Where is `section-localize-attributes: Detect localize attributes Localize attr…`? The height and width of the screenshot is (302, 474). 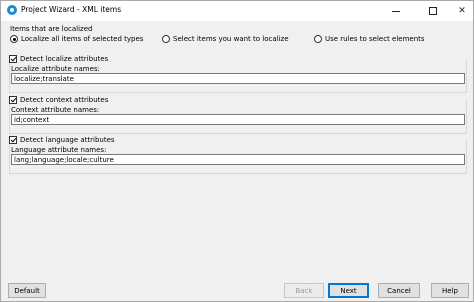
section-localize-attributes: Detect localize attributes Localize attr… is located at coordinates (238, 73).